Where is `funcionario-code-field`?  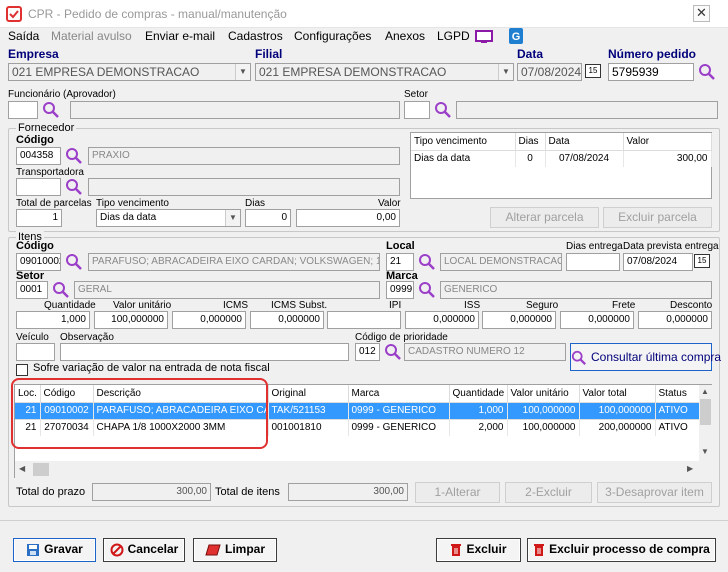
funcionario-code-field is located at coordinates (23, 110).